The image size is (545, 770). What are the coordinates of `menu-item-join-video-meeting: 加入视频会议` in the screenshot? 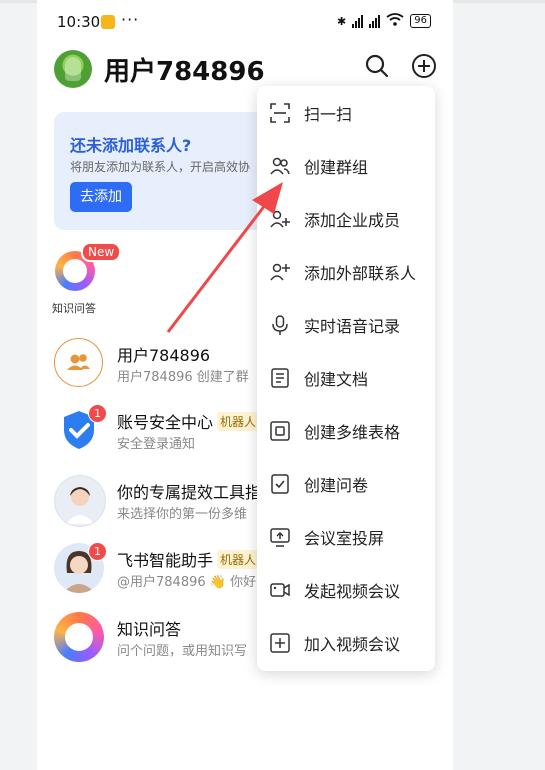 It's located at (346, 642).